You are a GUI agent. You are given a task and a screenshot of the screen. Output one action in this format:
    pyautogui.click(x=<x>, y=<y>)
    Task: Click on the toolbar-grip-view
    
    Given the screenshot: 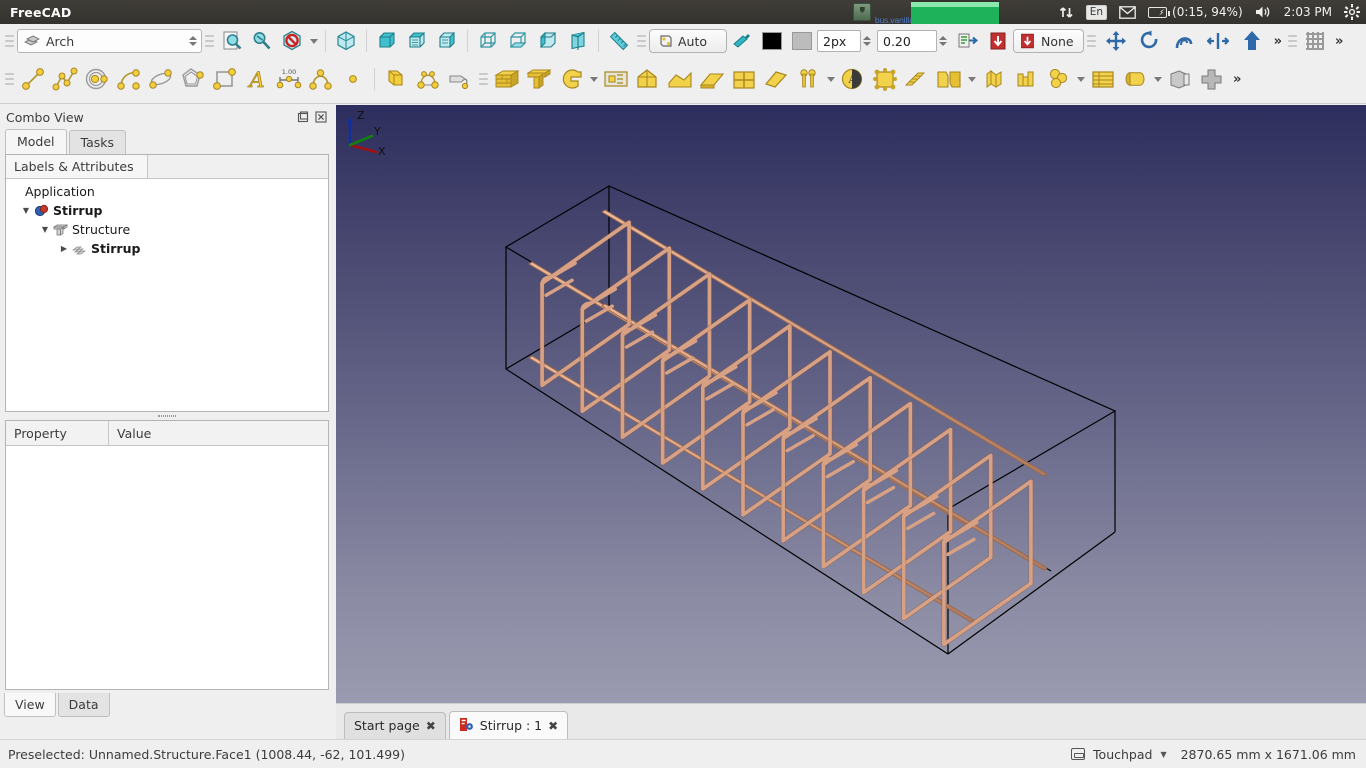 What is the action you would take?
    pyautogui.click(x=209, y=41)
    